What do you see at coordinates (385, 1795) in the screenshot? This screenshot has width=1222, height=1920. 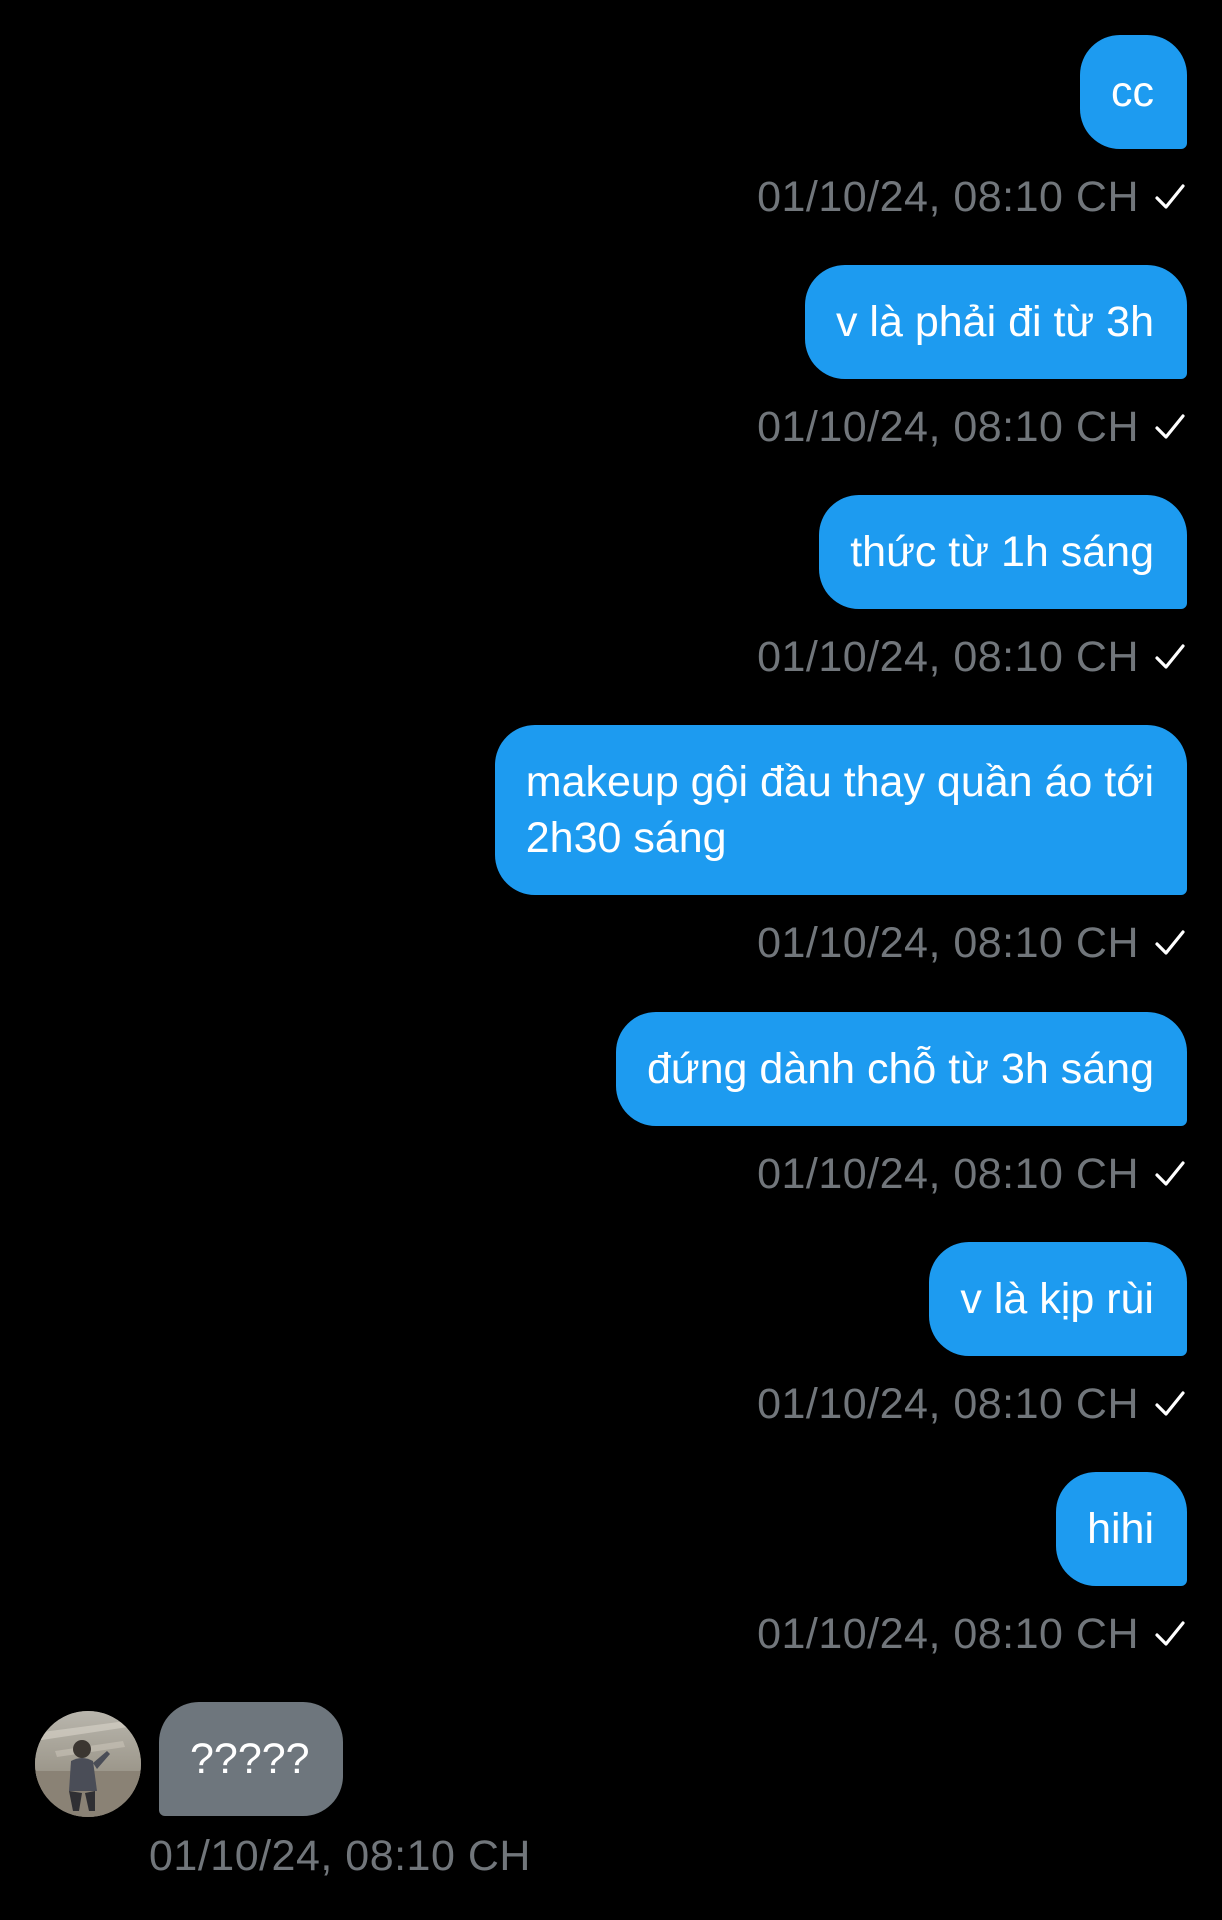 I see `message-incoming: ????? 01/10/24, 08:10 CH` at bounding box center [385, 1795].